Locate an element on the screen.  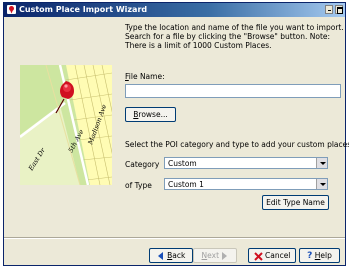
next-label: ext is located at coordinates (213, 255).